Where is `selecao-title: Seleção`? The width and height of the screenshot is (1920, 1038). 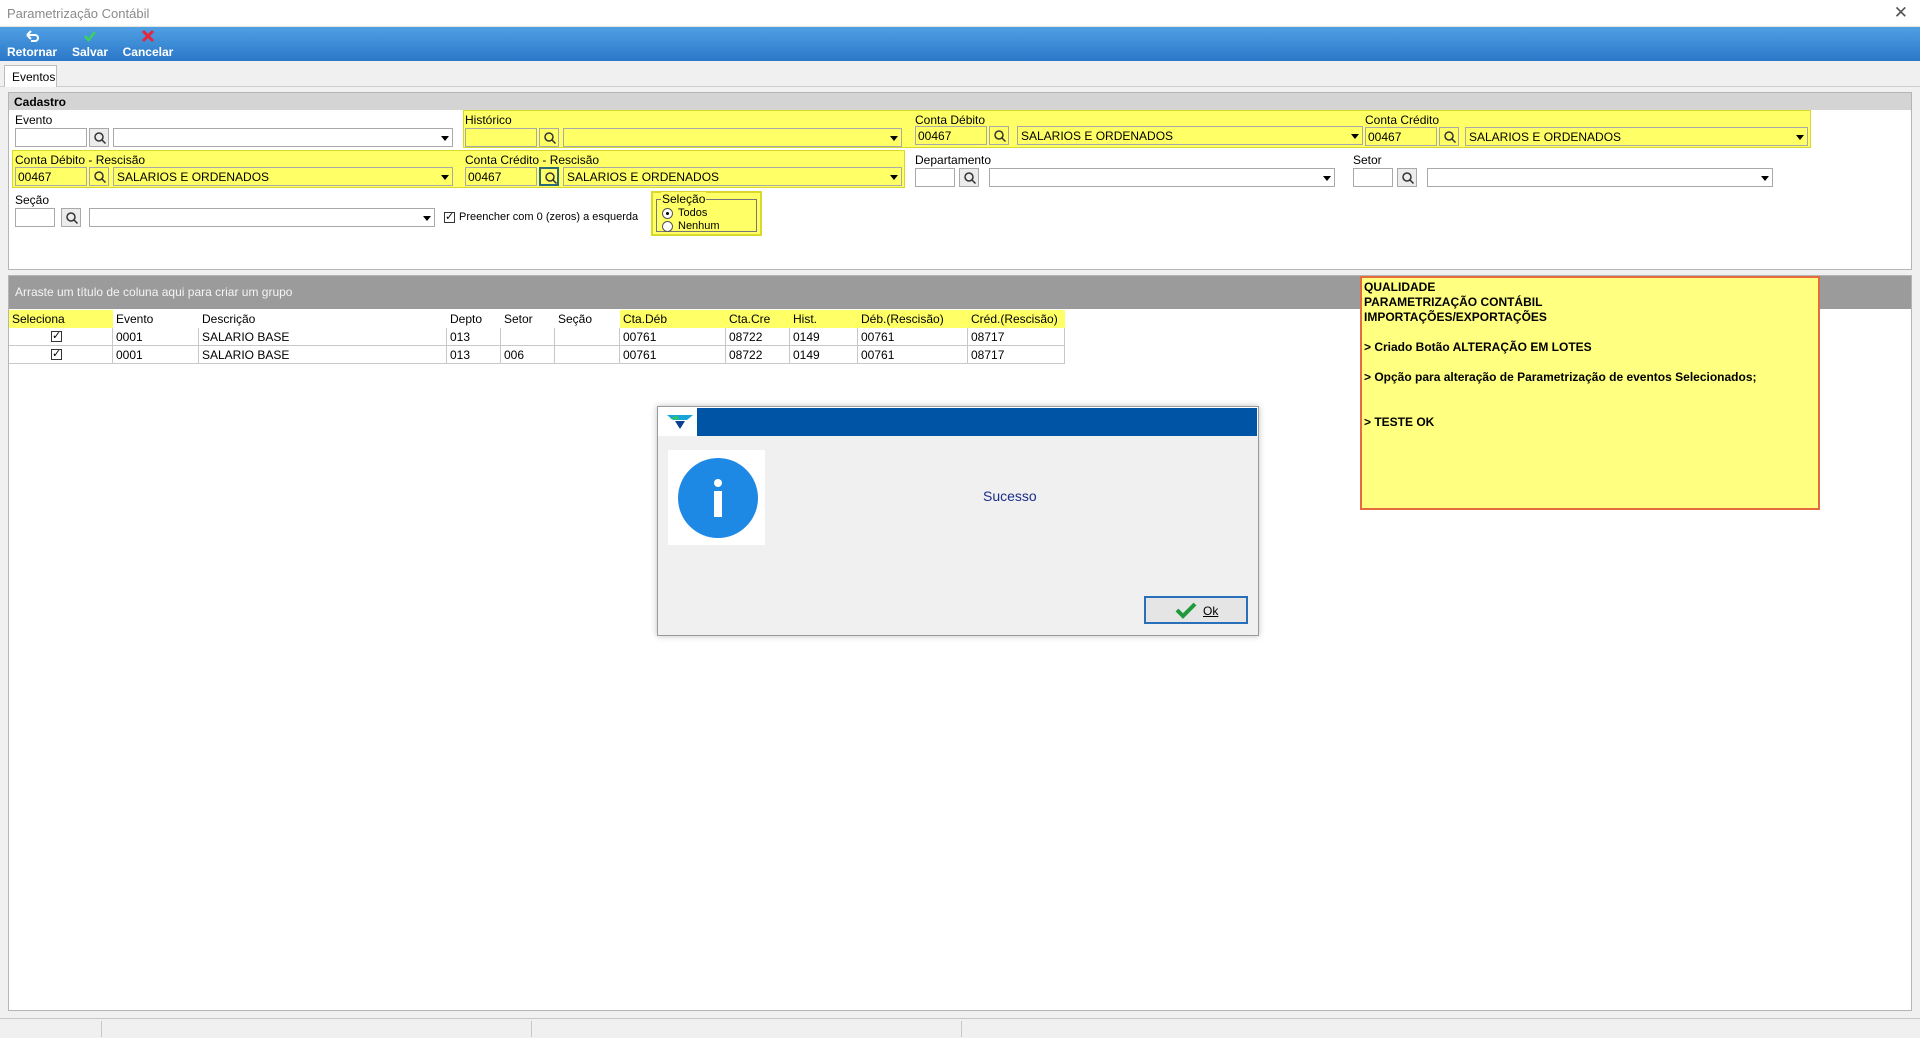
selecao-title: Seleção is located at coordinates (684, 199).